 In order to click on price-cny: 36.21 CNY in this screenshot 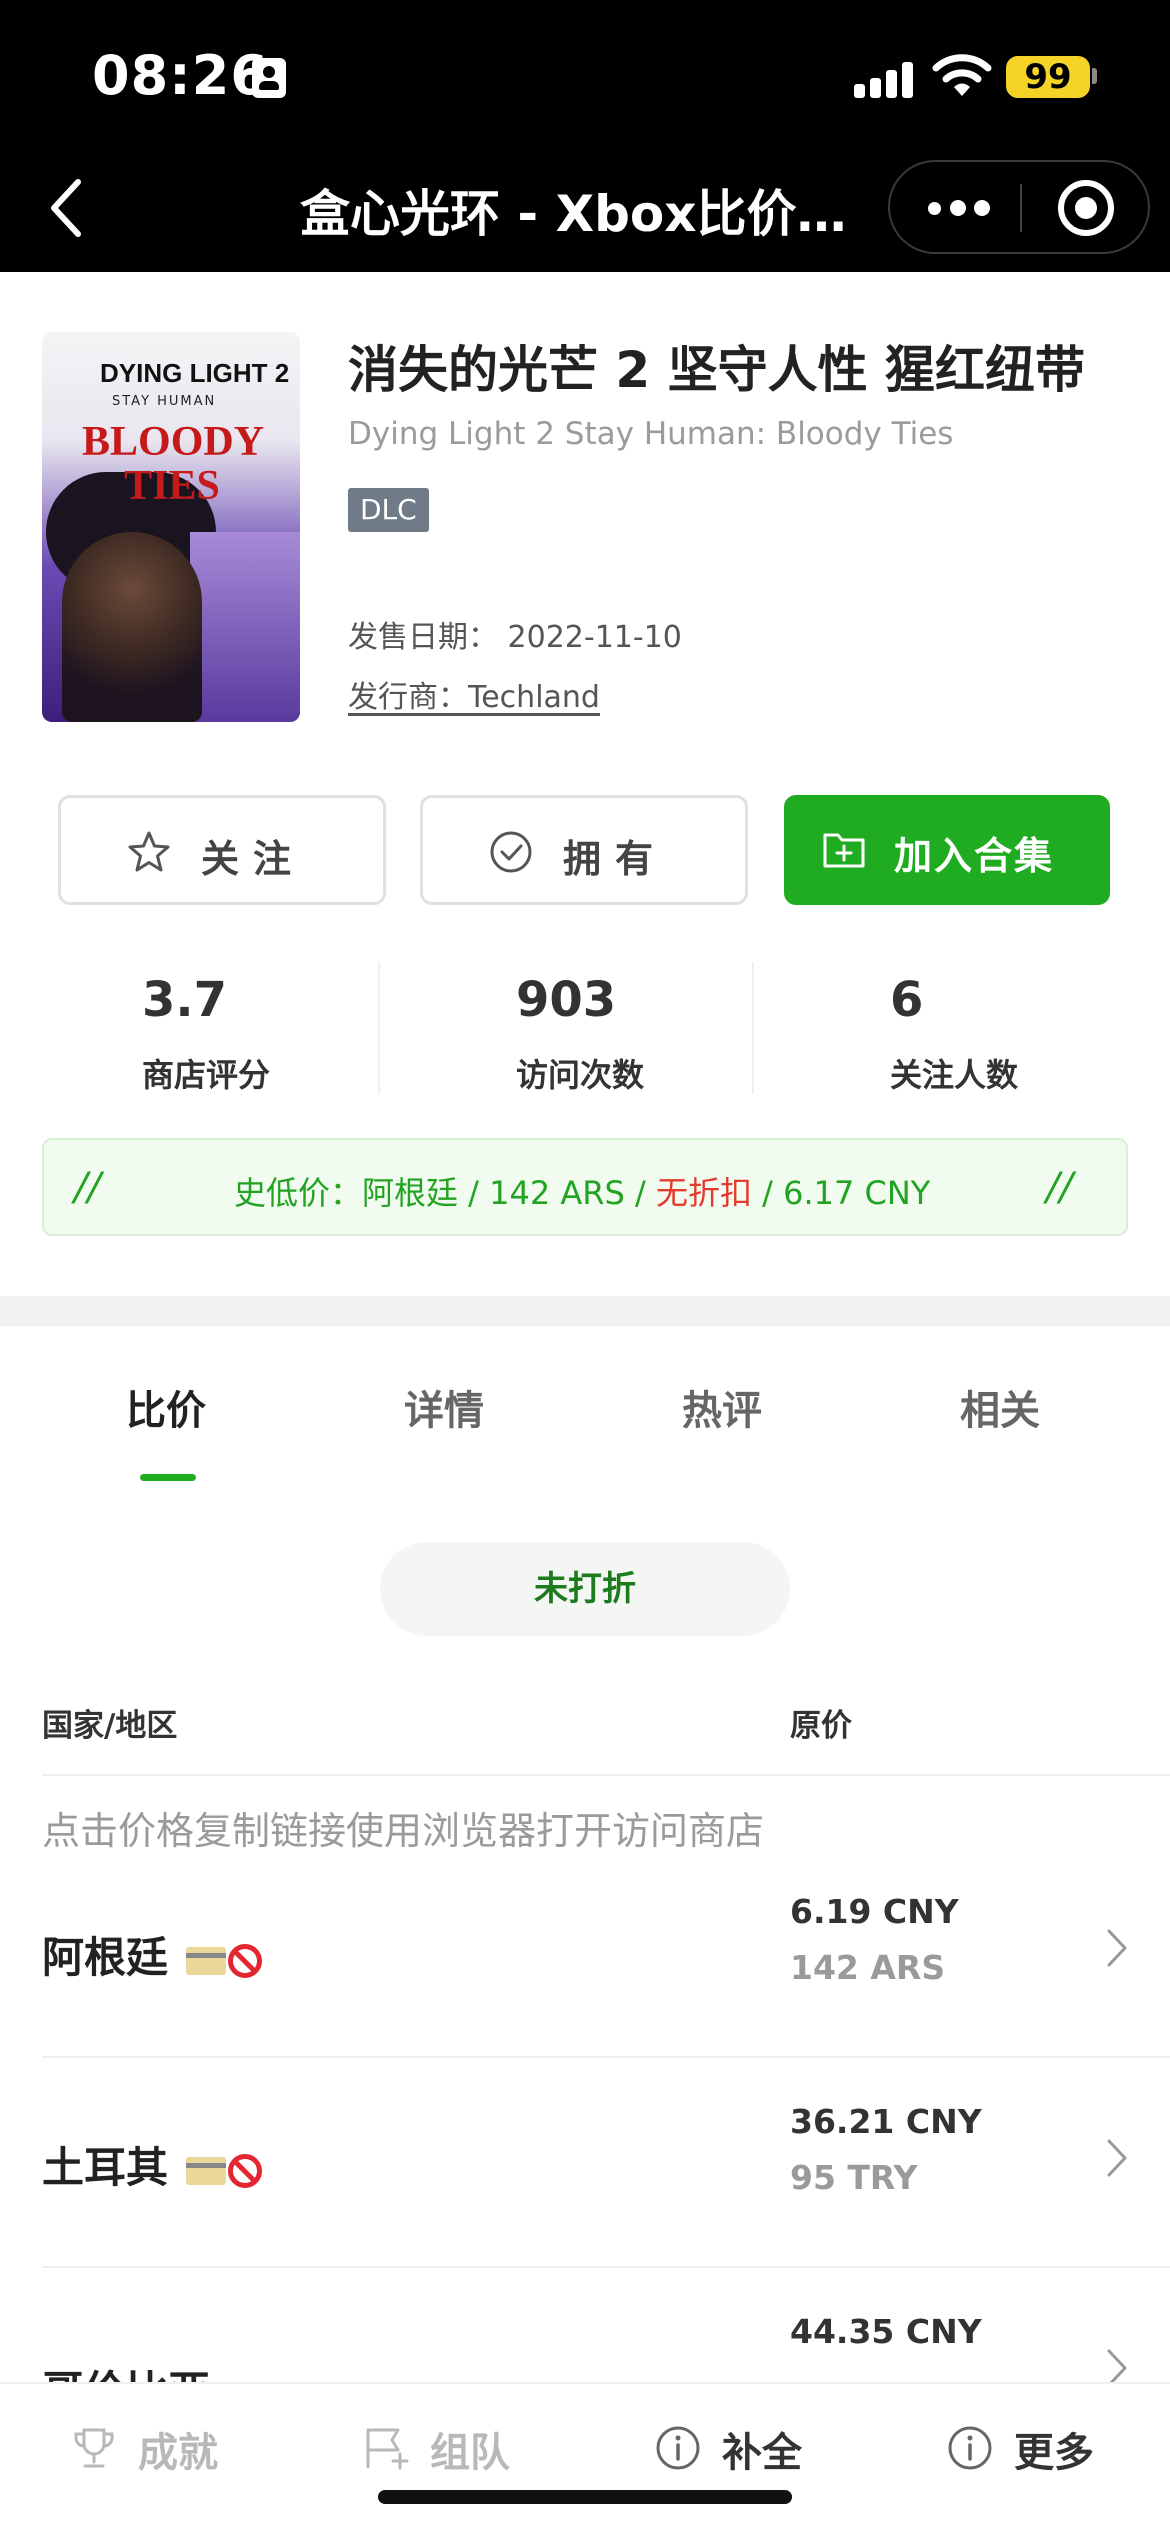, I will do `click(886, 2121)`.